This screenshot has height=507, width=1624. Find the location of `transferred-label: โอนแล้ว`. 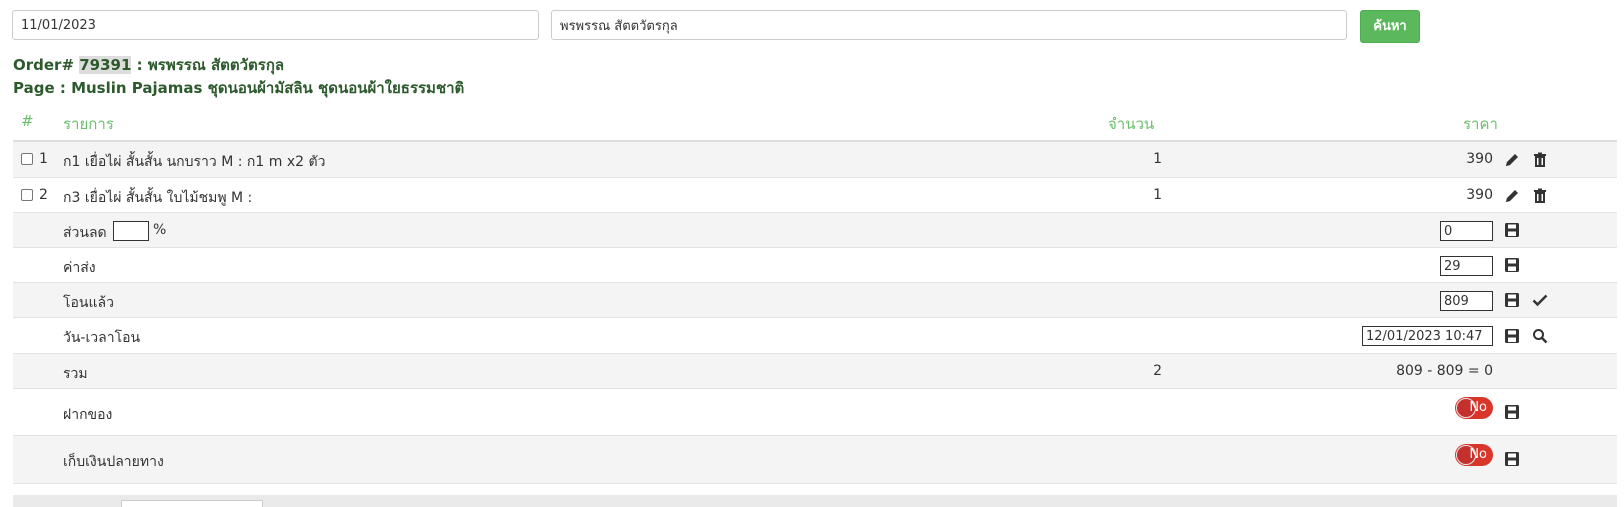

transferred-label: โอนแล้ว is located at coordinates (88, 303).